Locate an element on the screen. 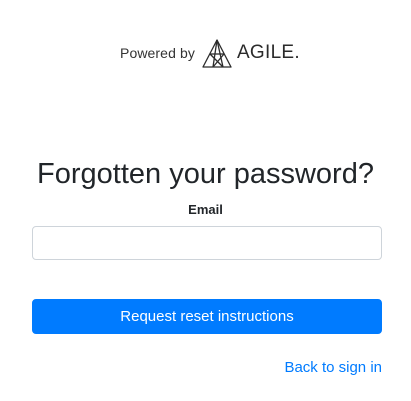 This screenshot has height=401, width=411. powered-by-text: Powered by is located at coordinates (157, 53).